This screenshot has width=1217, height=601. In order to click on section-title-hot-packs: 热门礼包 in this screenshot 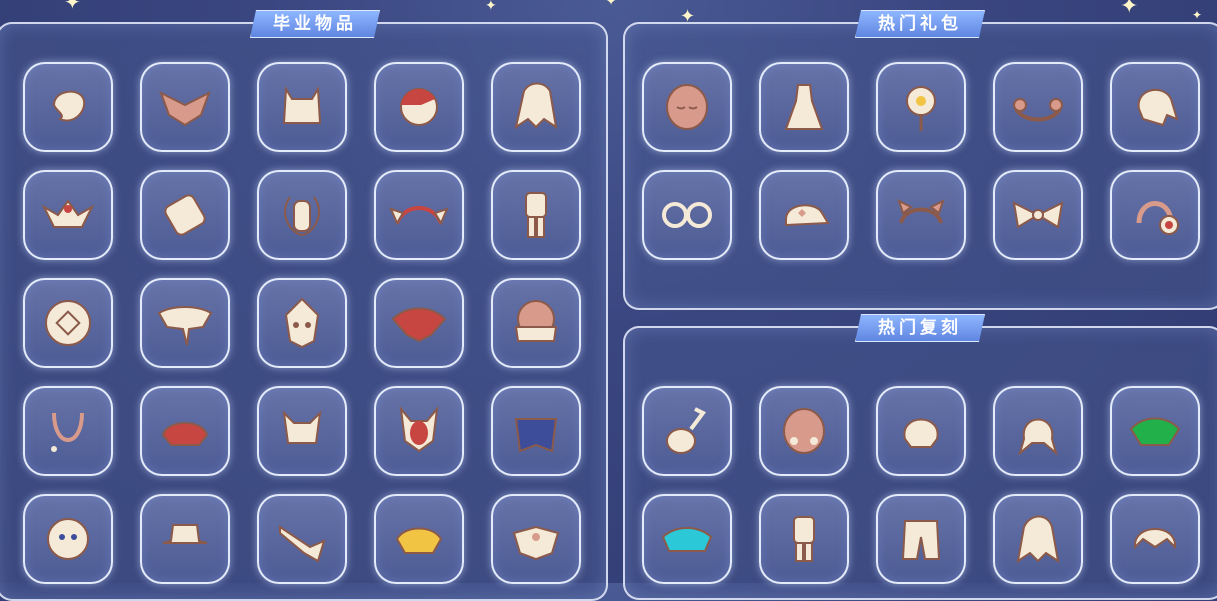, I will do `click(920, 24)`.